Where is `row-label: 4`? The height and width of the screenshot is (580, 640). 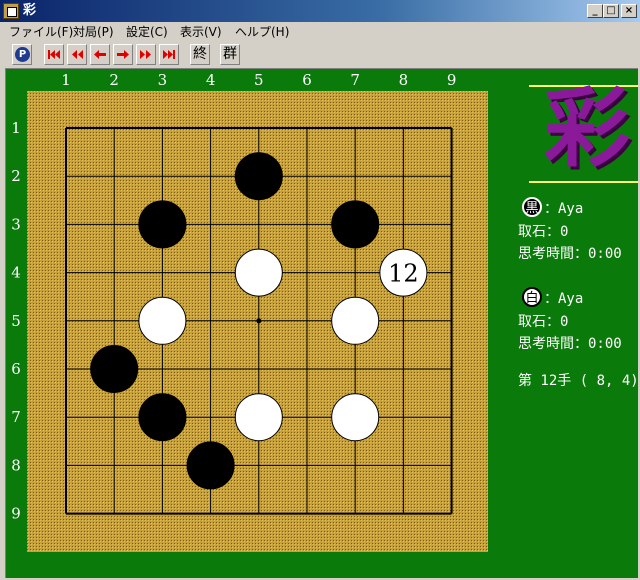
row-label: 4 is located at coordinates (16, 273).